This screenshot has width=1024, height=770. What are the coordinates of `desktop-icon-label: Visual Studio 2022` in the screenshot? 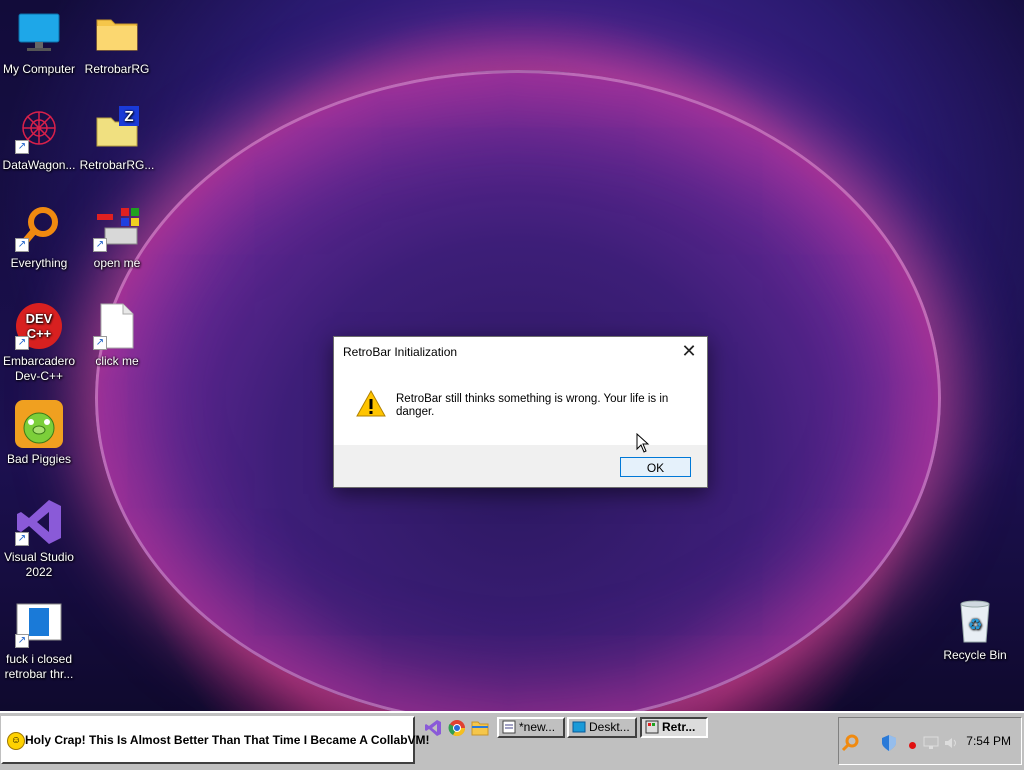 It's located at (39, 564).